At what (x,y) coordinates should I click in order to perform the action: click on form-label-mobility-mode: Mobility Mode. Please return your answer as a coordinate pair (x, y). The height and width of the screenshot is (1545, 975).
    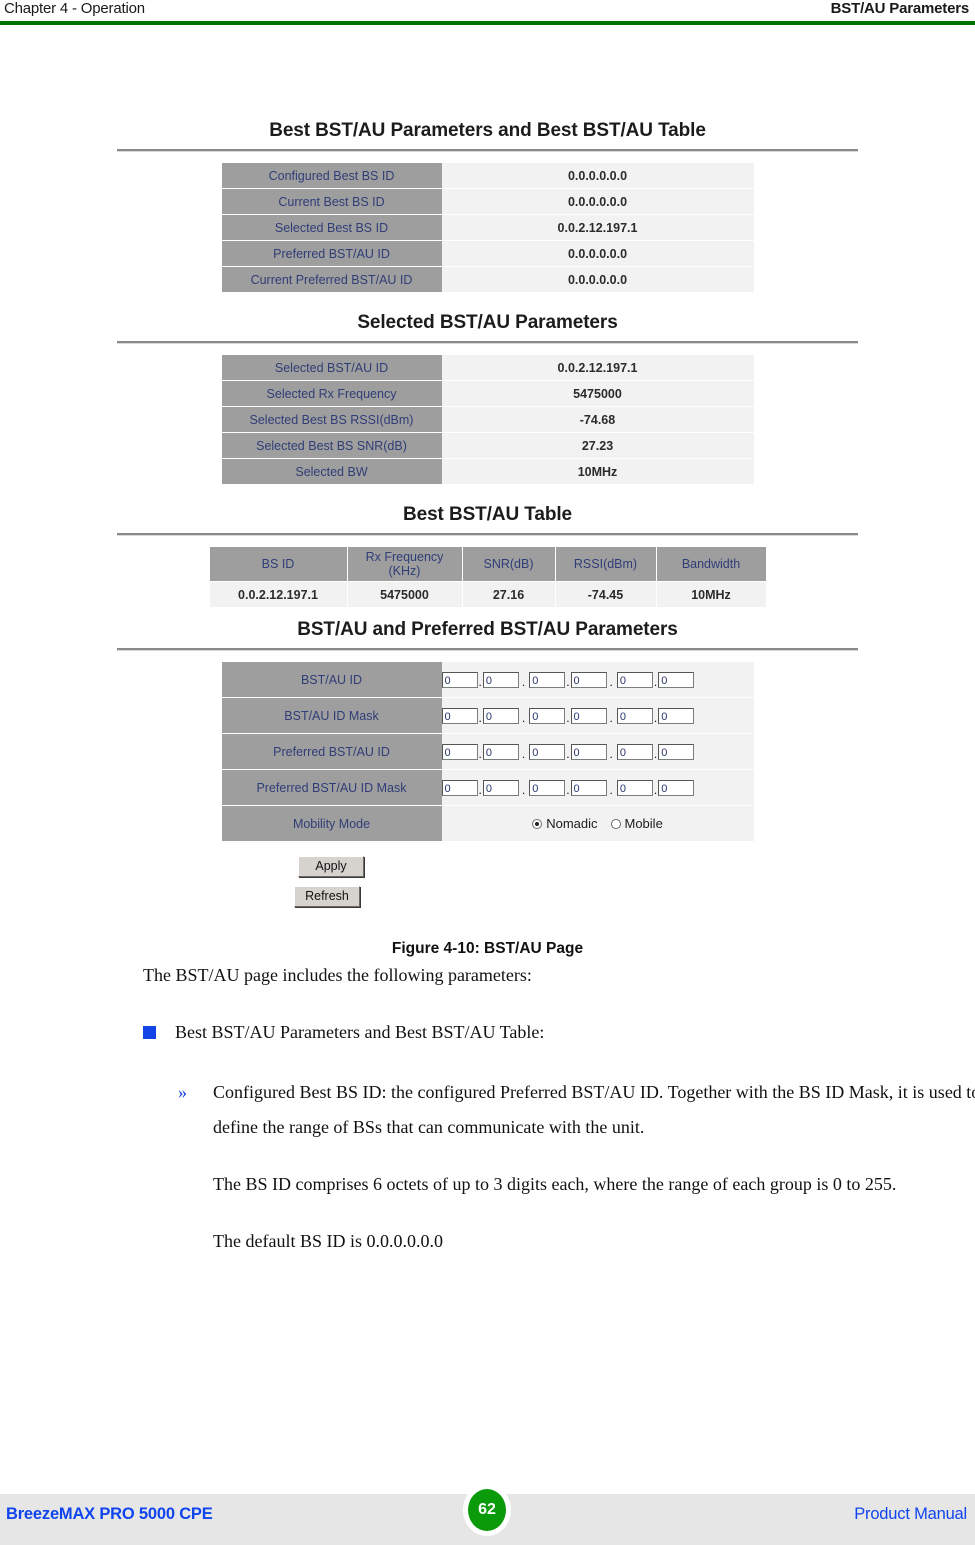
    Looking at the image, I should click on (331, 823).